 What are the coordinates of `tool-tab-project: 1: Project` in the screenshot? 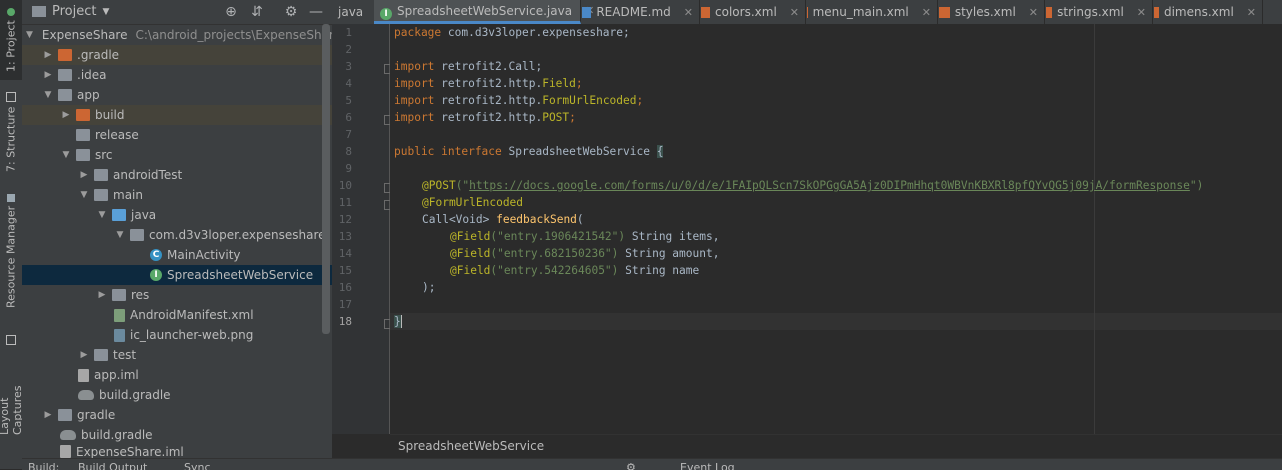 It's located at (11, 40).